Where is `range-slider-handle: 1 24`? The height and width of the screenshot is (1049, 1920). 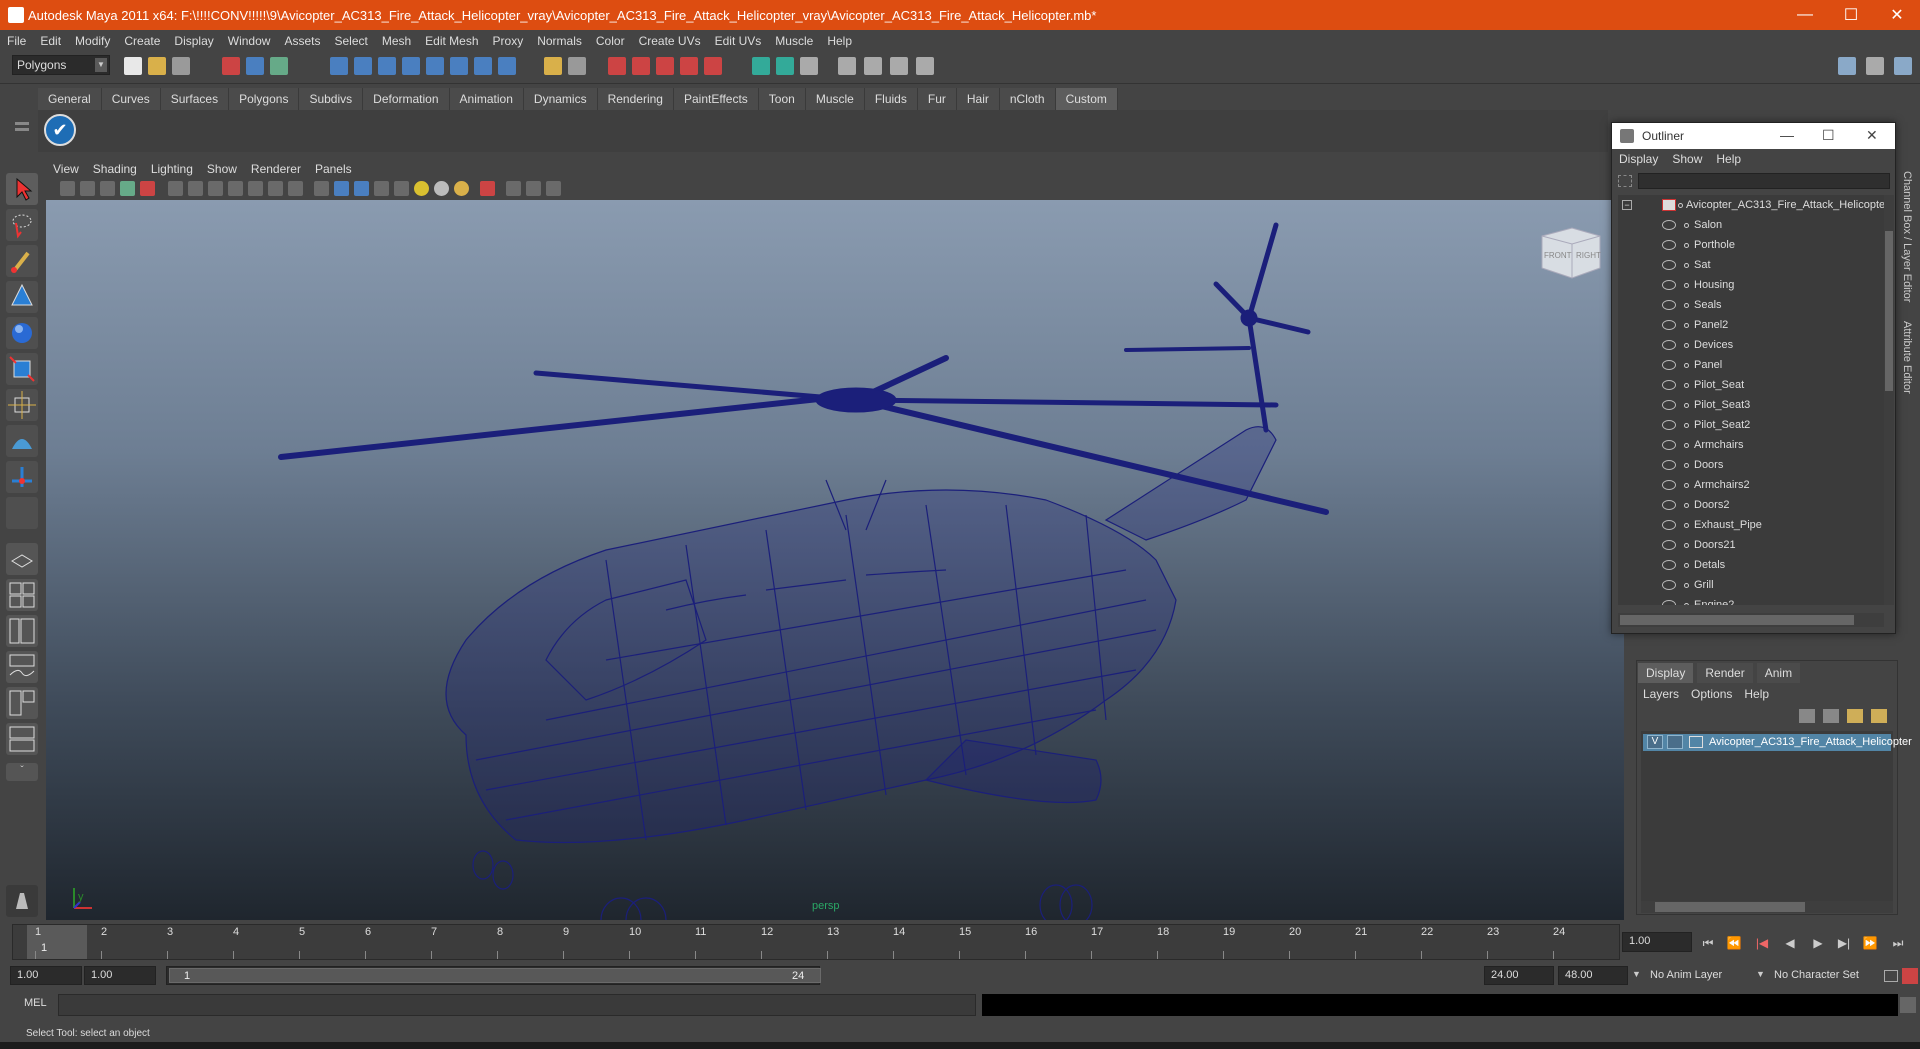 range-slider-handle: 1 24 is located at coordinates (495, 975).